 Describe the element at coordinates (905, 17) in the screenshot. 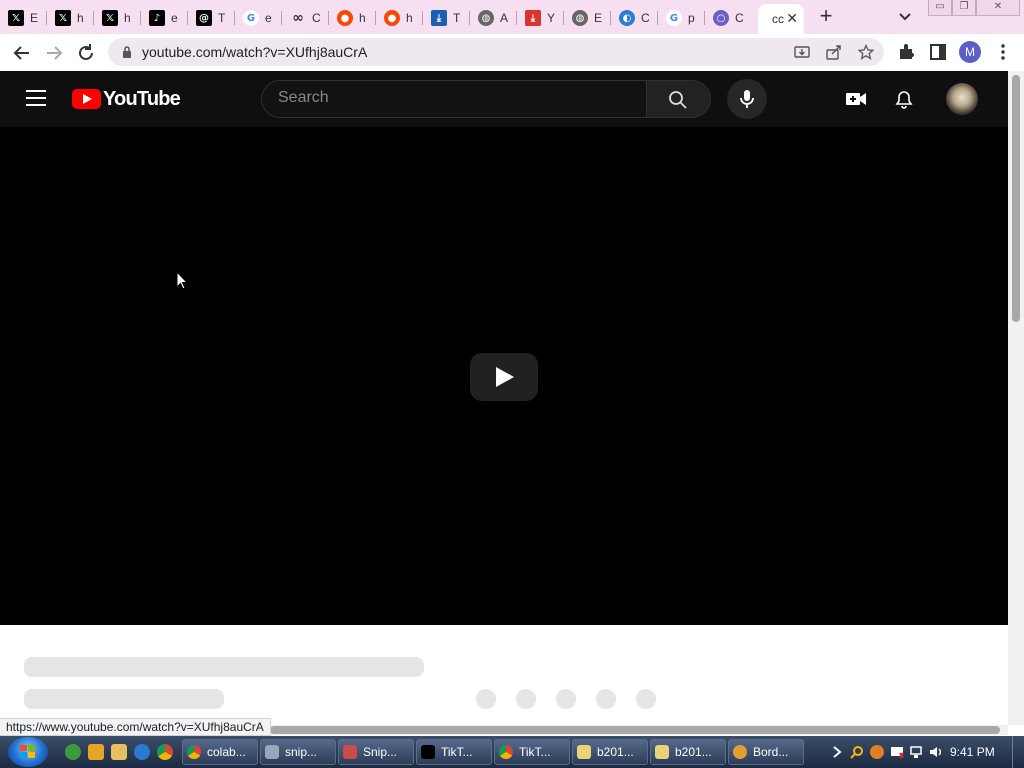

I see `chevron-down-icon` at that location.